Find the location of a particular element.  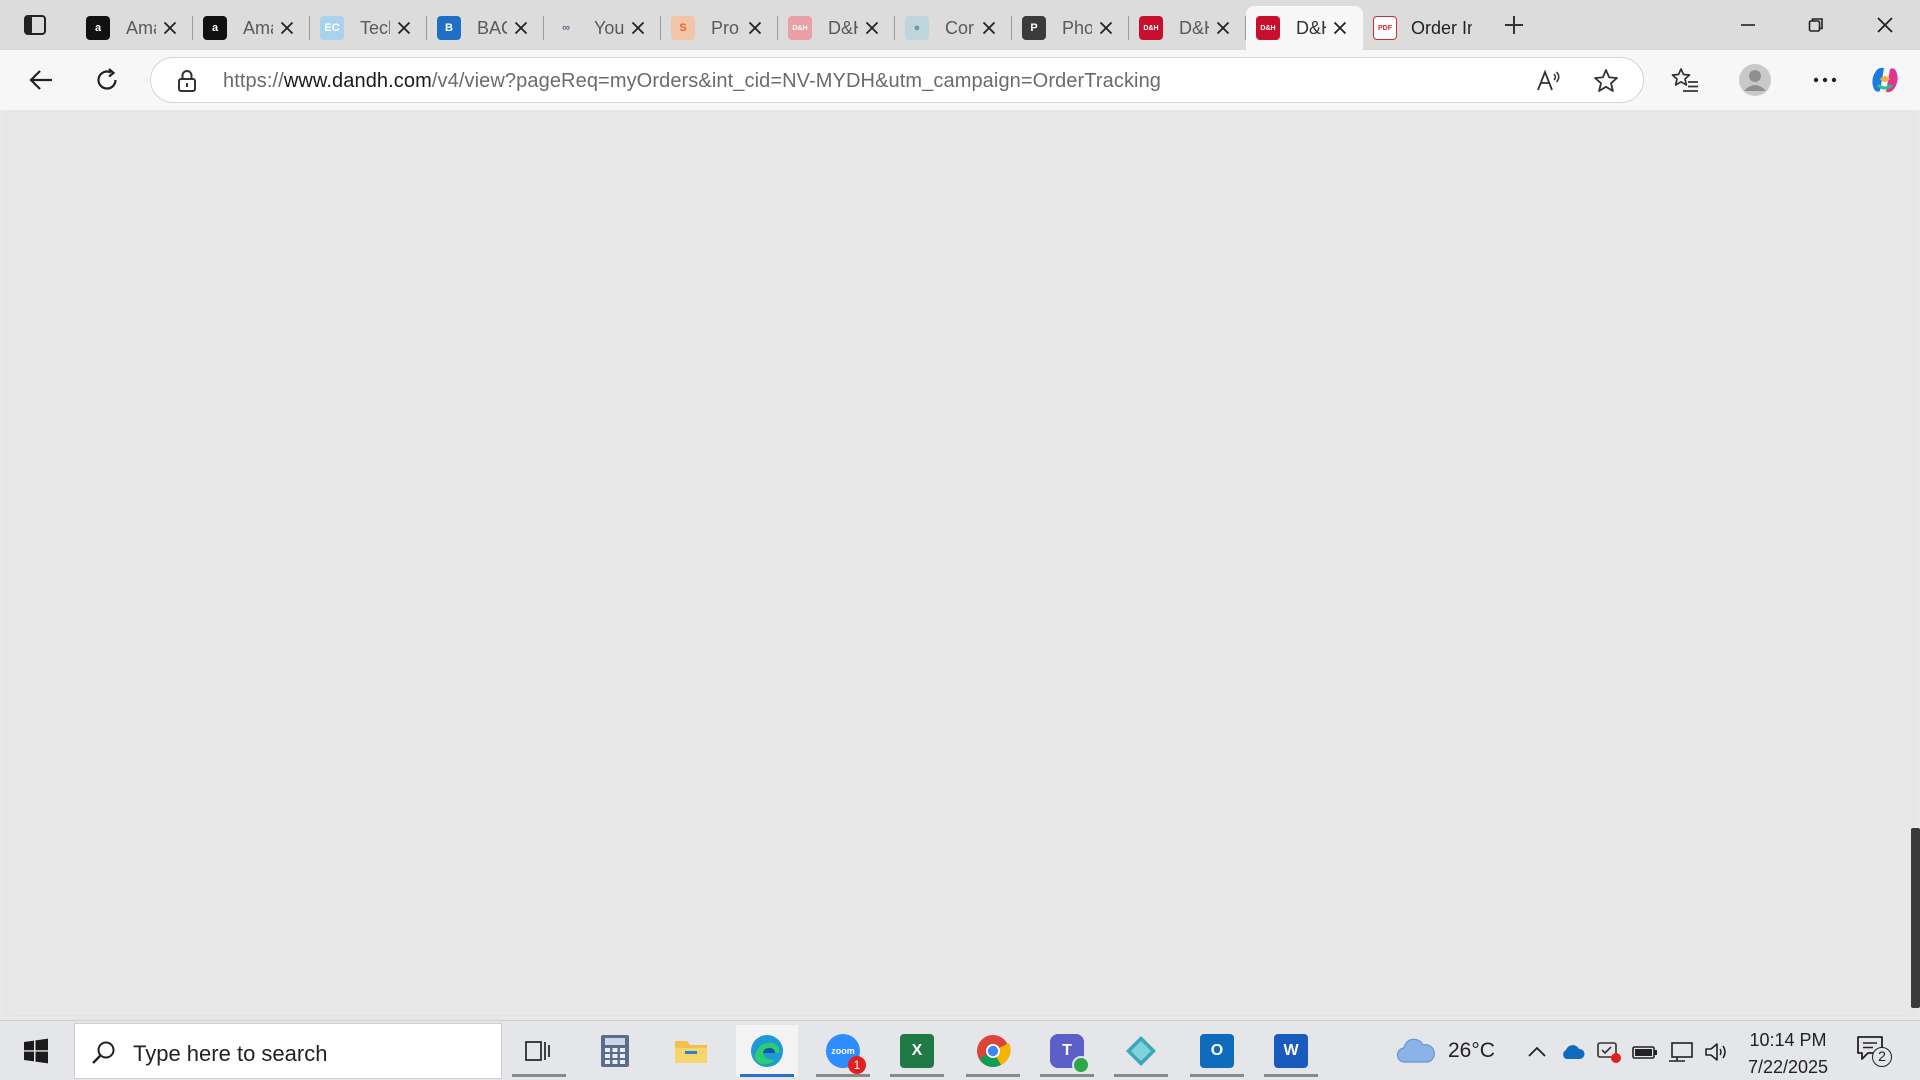

new-tab-button is located at coordinates (1514, 25).